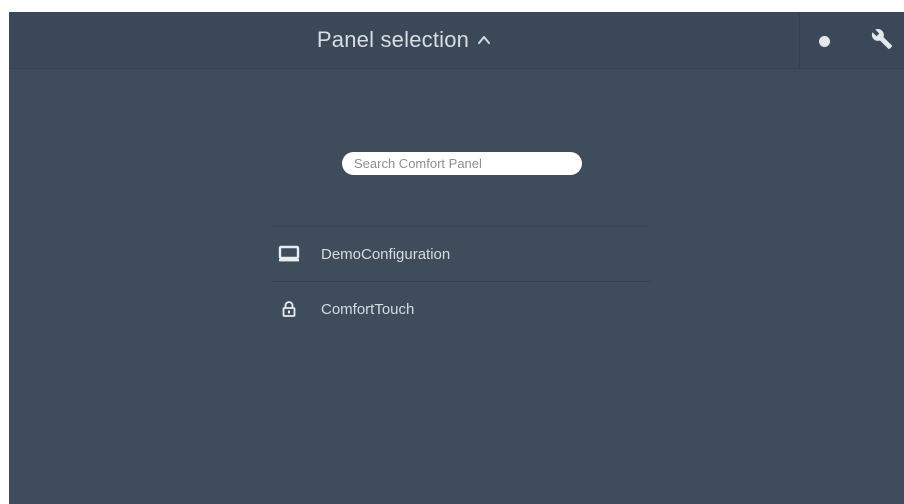 This screenshot has width=904, height=504. What do you see at coordinates (368, 309) in the screenshot?
I see `list-item-label: ComfortTouch` at bounding box center [368, 309].